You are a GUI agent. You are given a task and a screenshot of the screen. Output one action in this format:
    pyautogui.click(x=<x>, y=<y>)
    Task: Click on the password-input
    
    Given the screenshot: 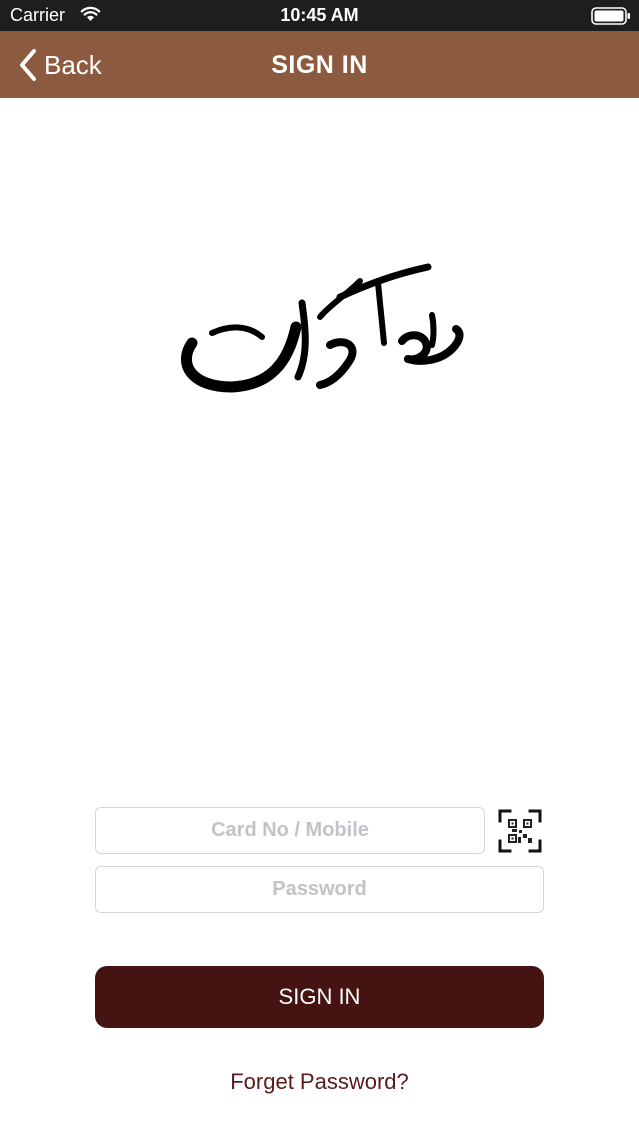 What is the action you would take?
    pyautogui.click(x=319, y=889)
    